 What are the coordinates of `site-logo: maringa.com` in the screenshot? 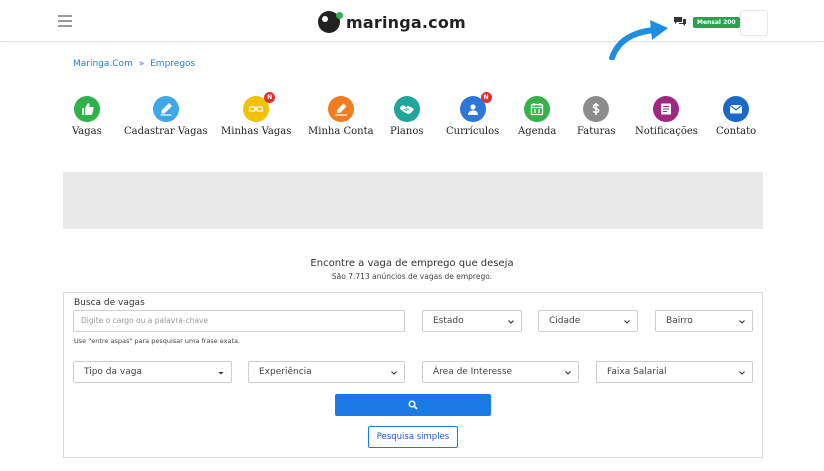 It's located at (392, 22).